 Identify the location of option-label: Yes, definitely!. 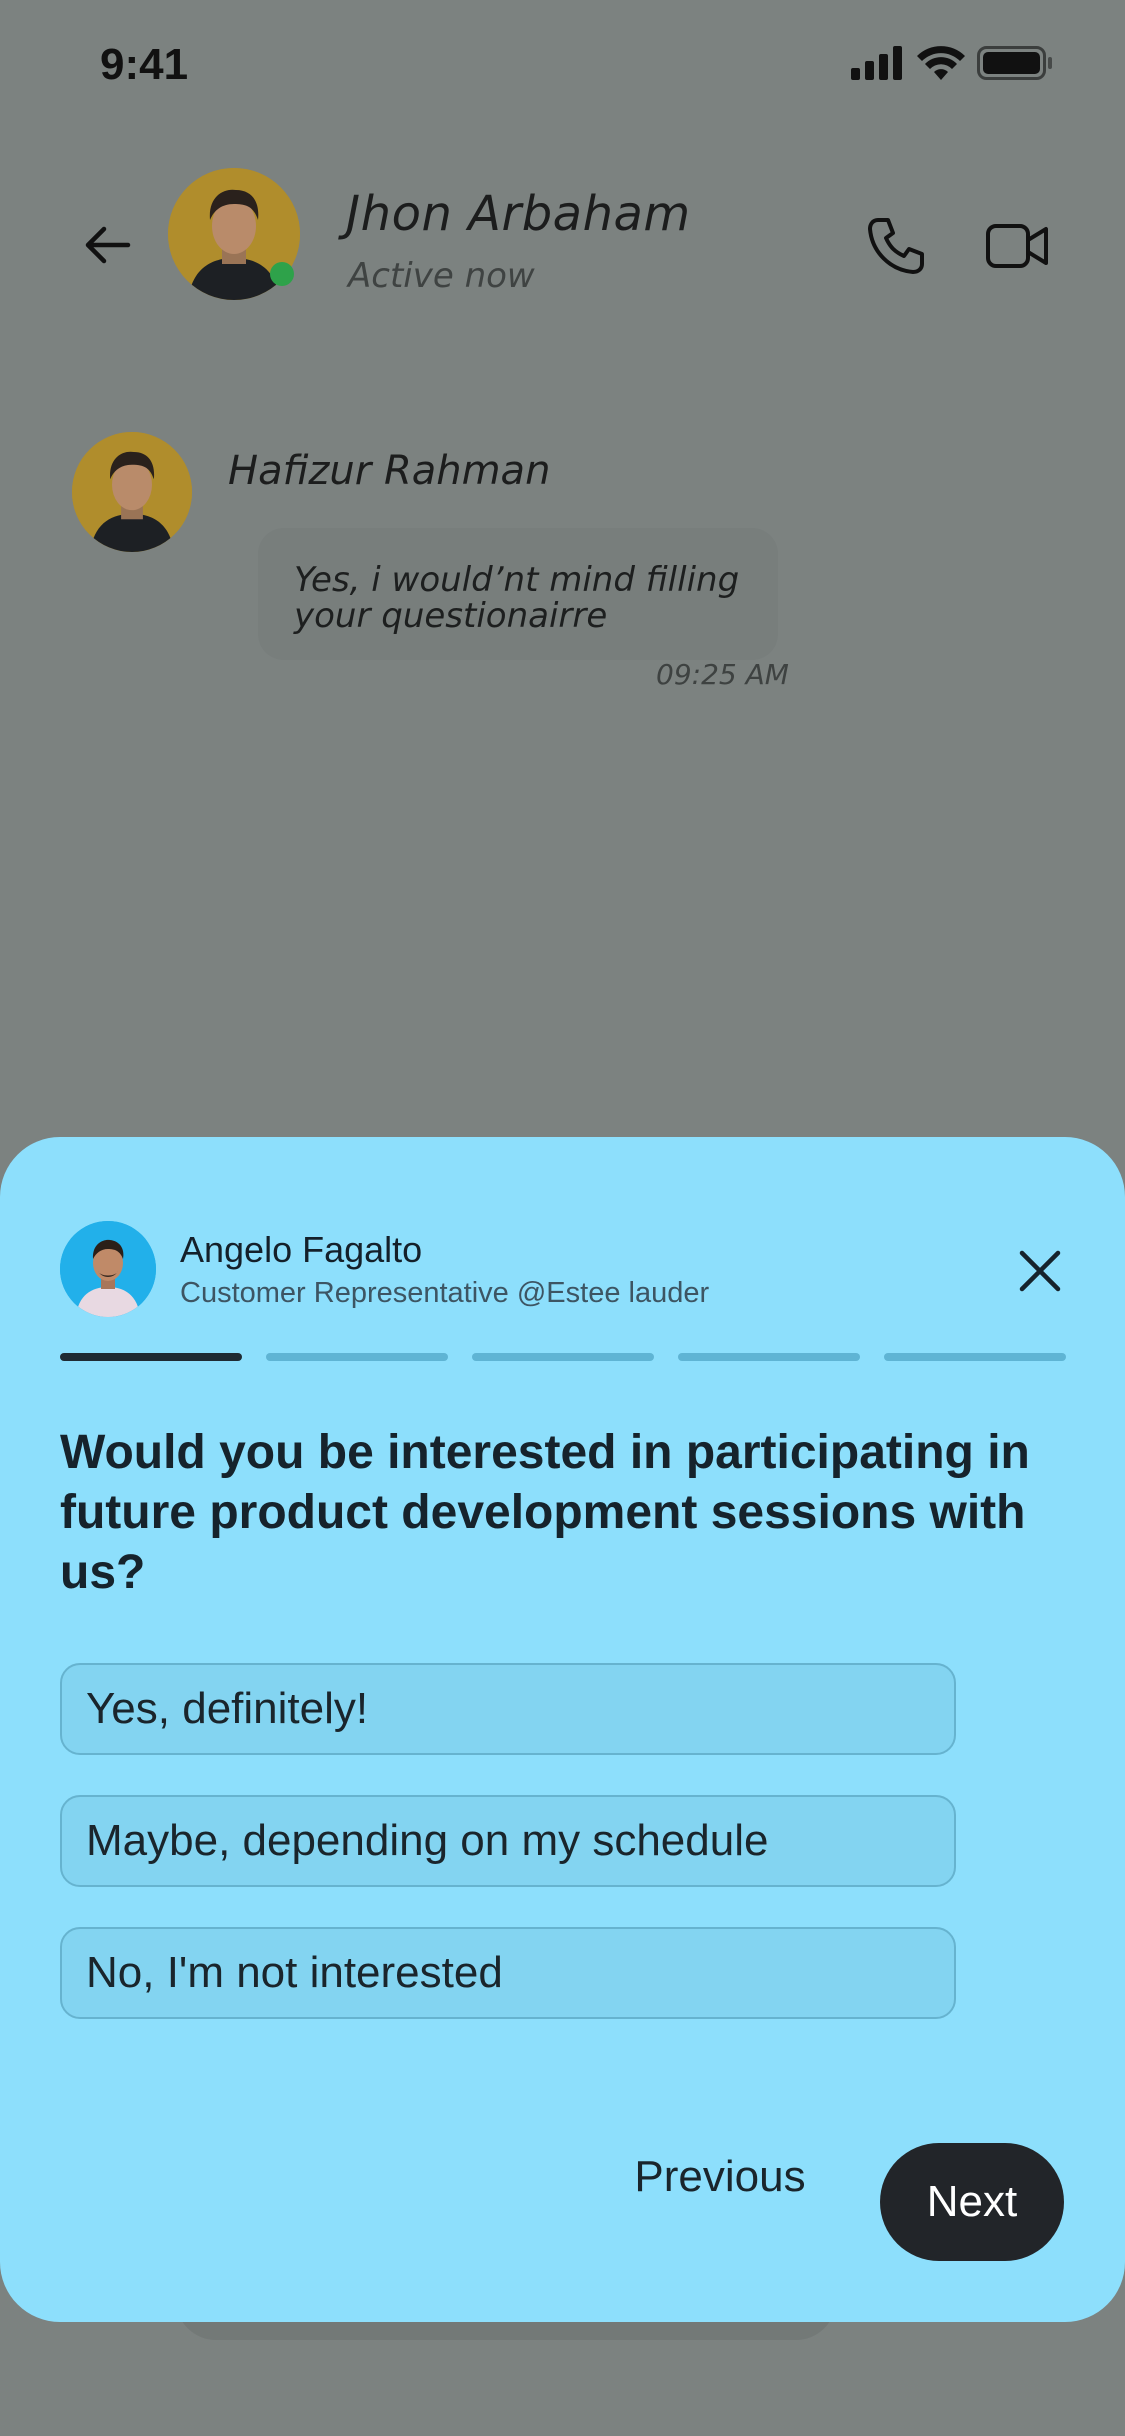
(227, 1708).